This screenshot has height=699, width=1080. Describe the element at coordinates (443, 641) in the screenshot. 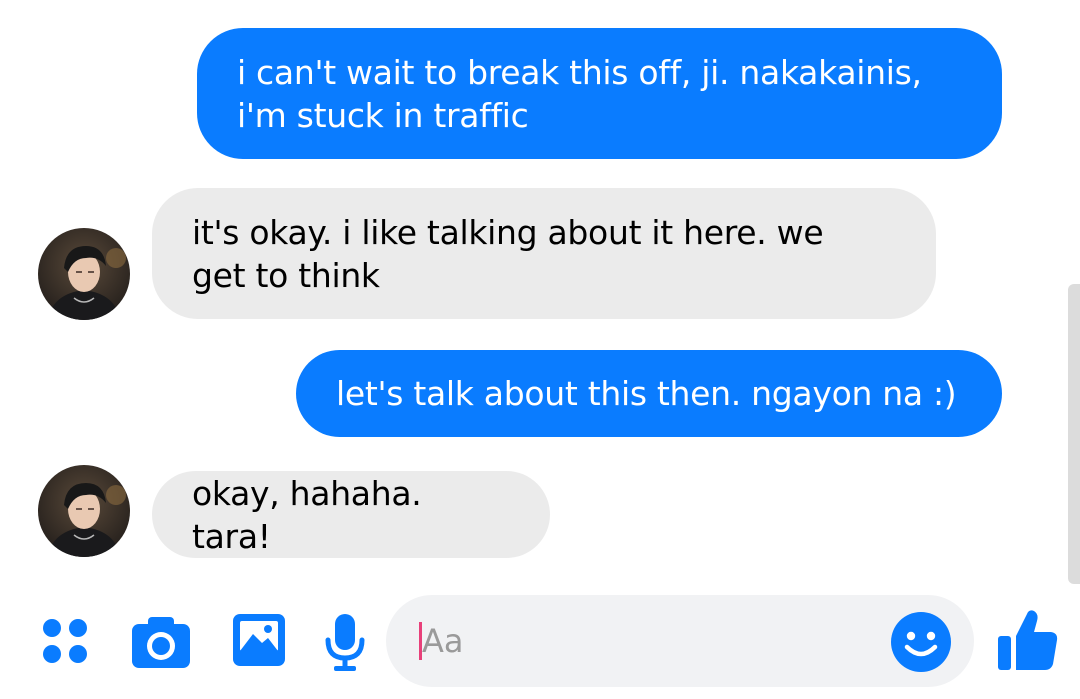

I see `message-input-placeholder: Aa` at that location.